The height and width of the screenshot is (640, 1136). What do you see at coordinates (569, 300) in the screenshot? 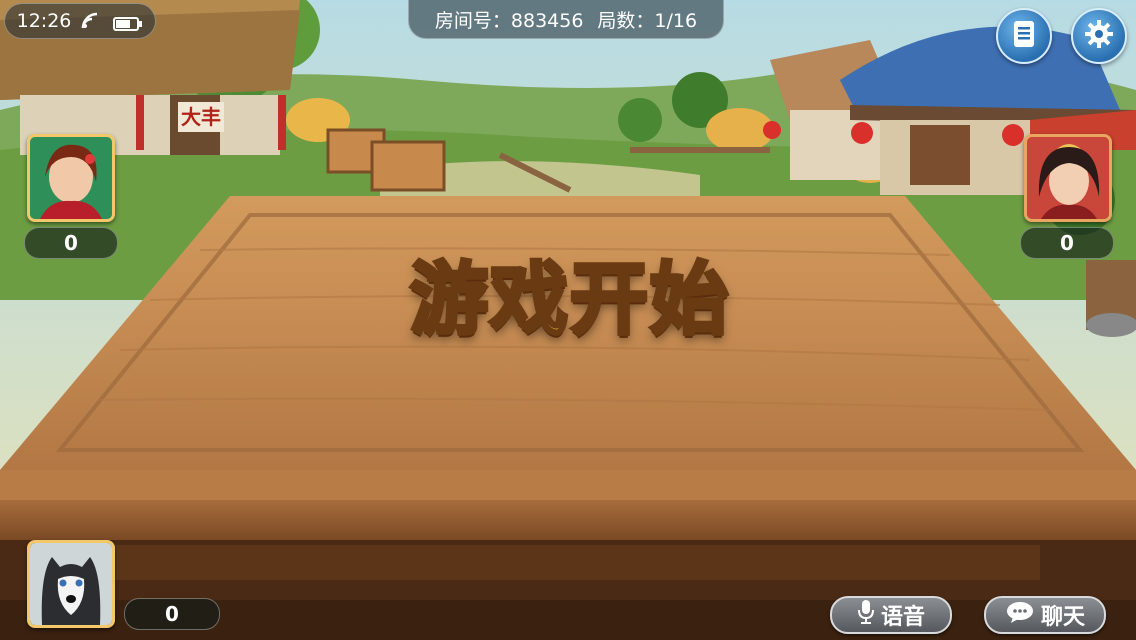
I see `game-start-banner: 游戏开始` at bounding box center [569, 300].